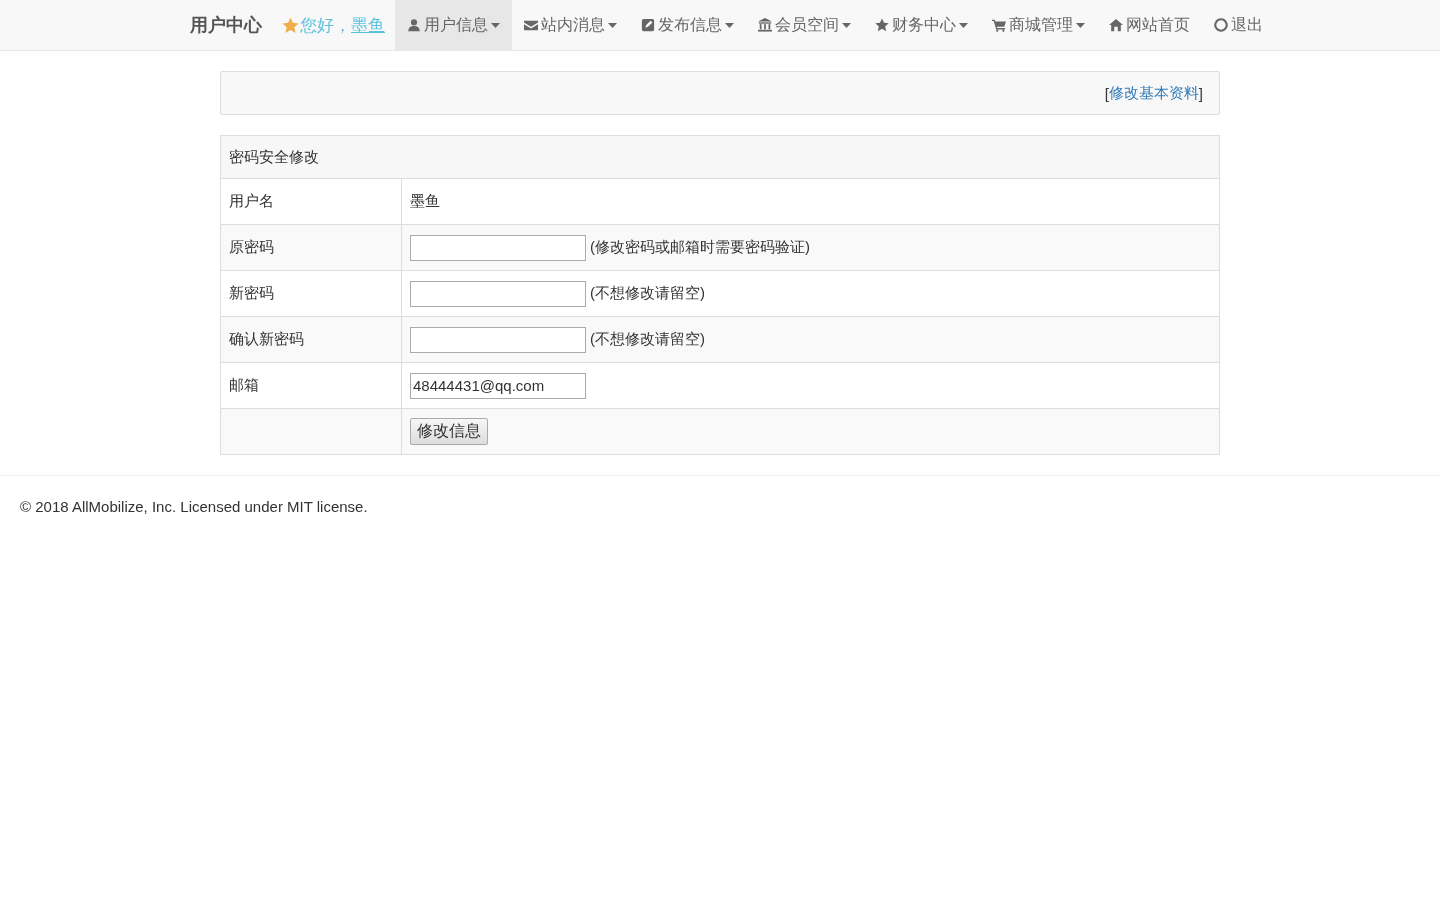  Describe the element at coordinates (194, 506) in the screenshot. I see `copyright-text: © 2018 AllMobilize, Inc. Licensed under MIT license.` at that location.